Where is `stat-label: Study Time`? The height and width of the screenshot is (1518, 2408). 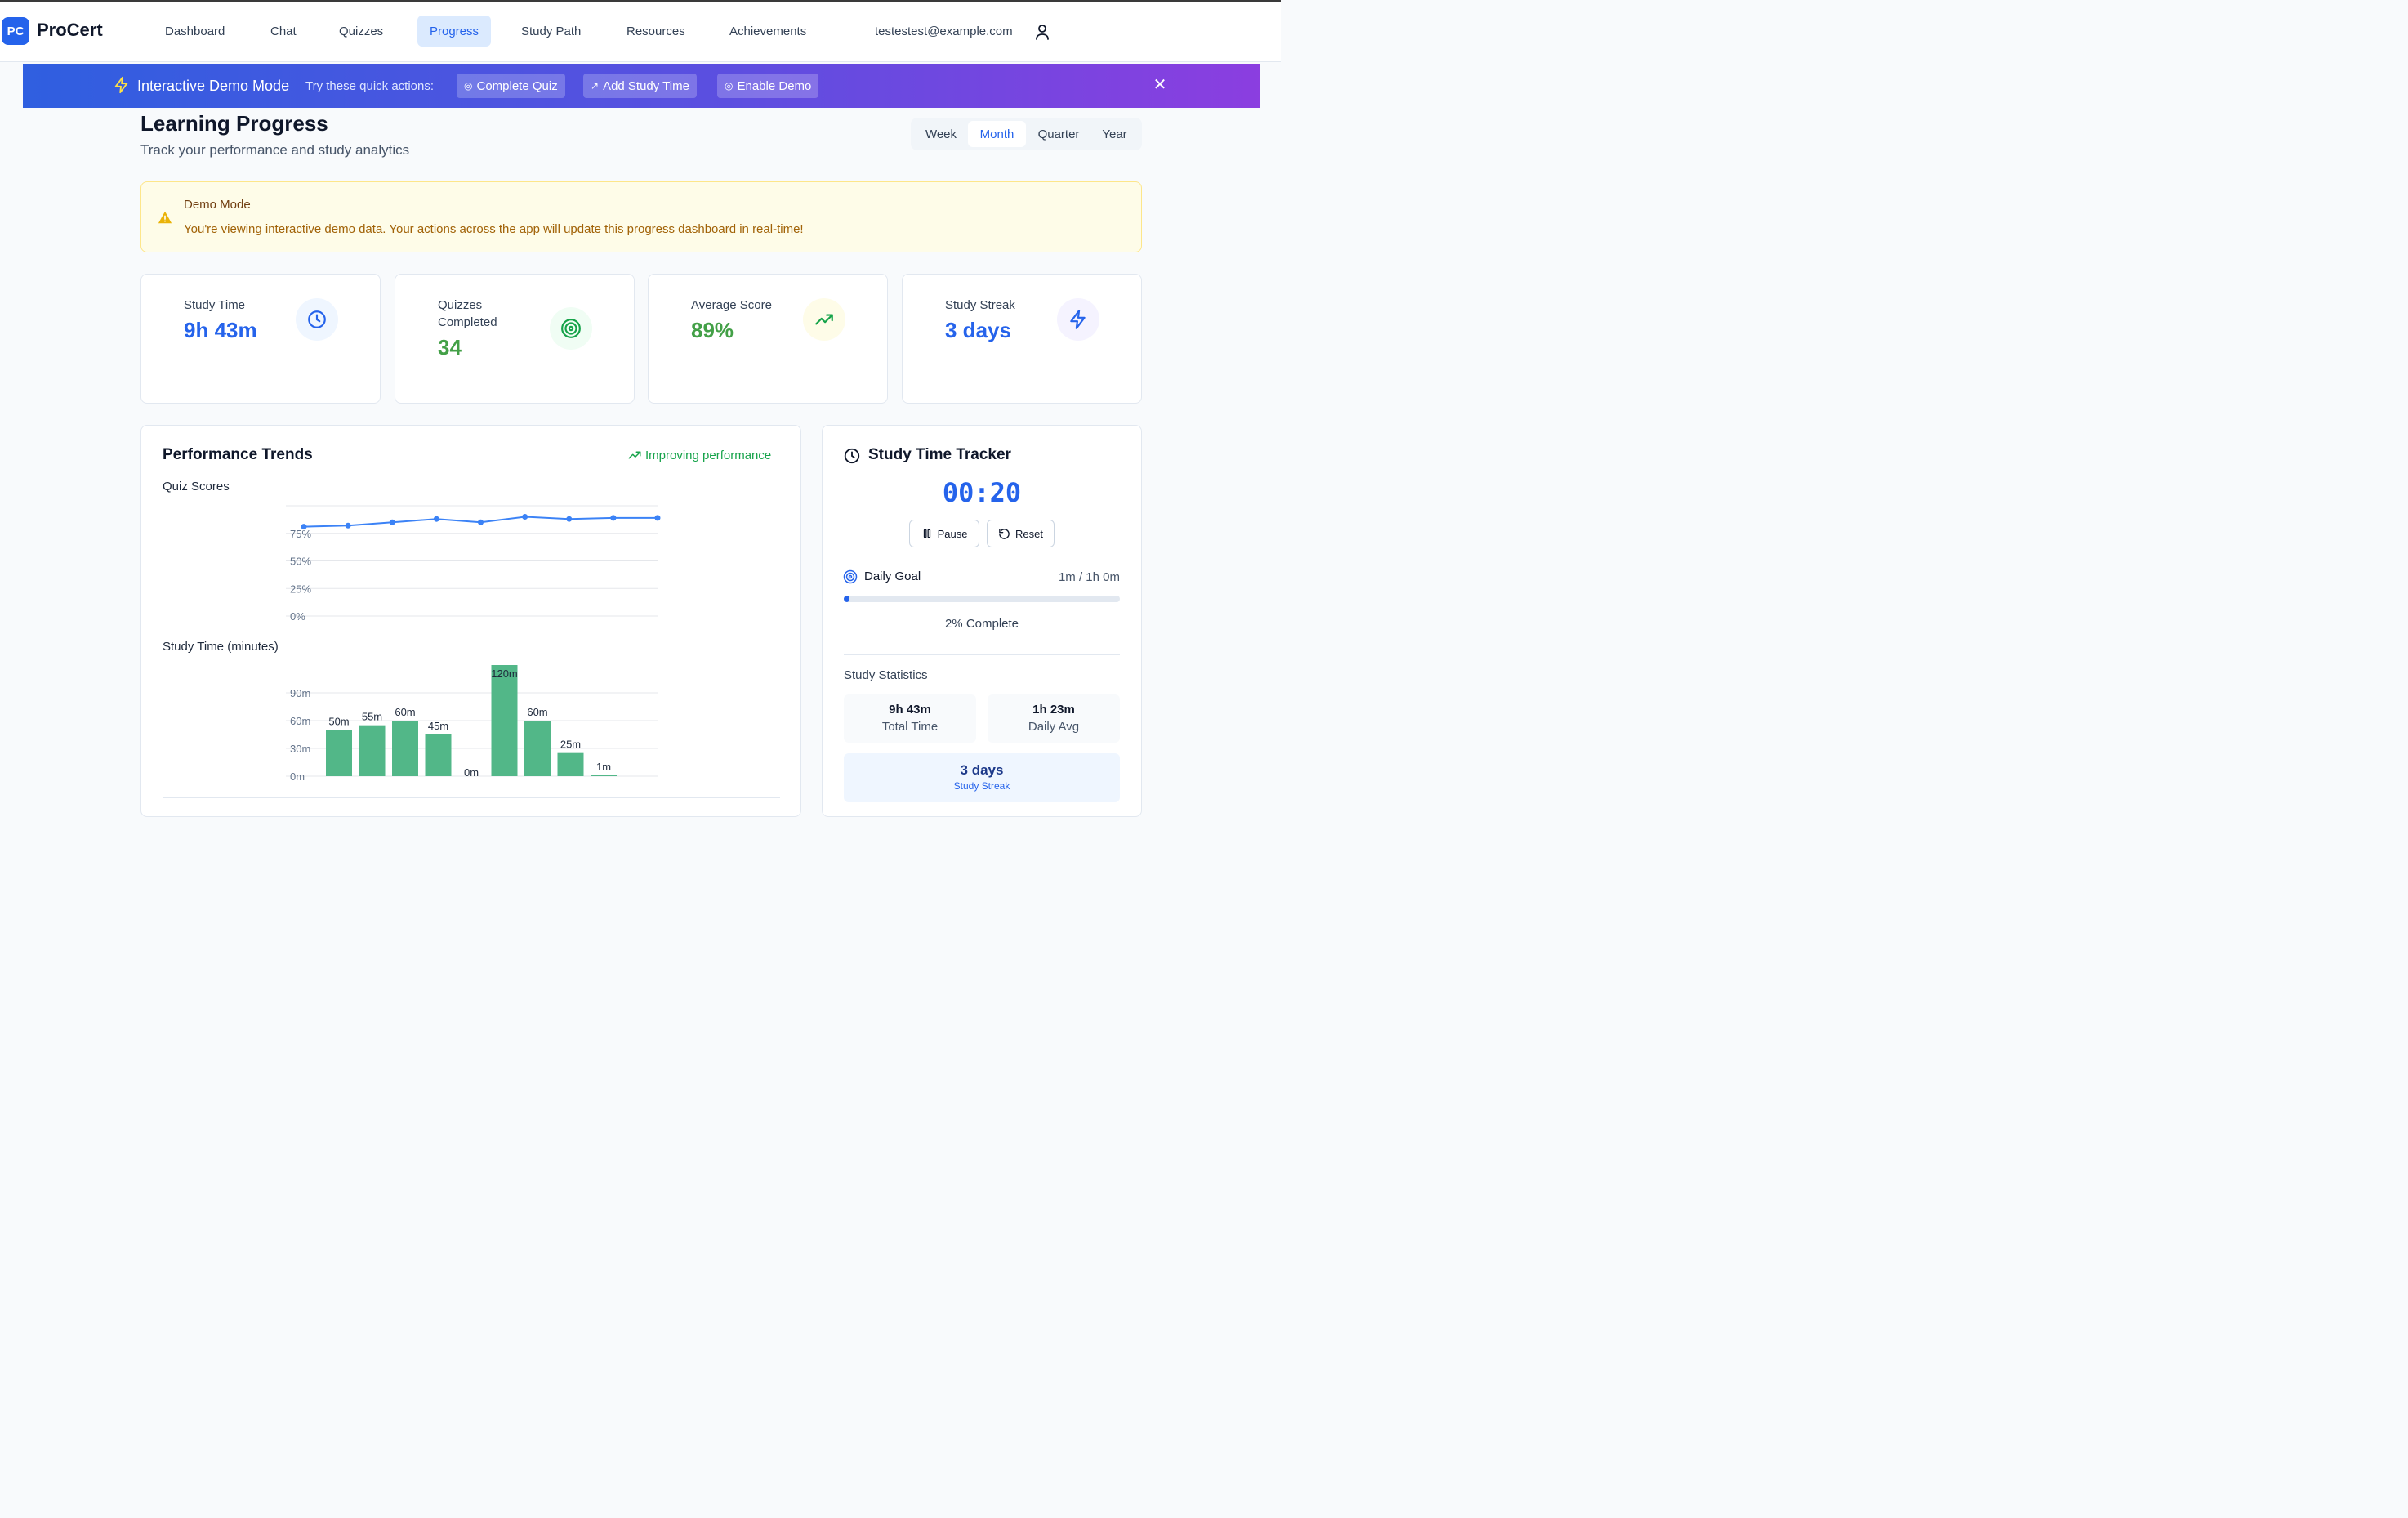 stat-label: Study Time is located at coordinates (215, 305).